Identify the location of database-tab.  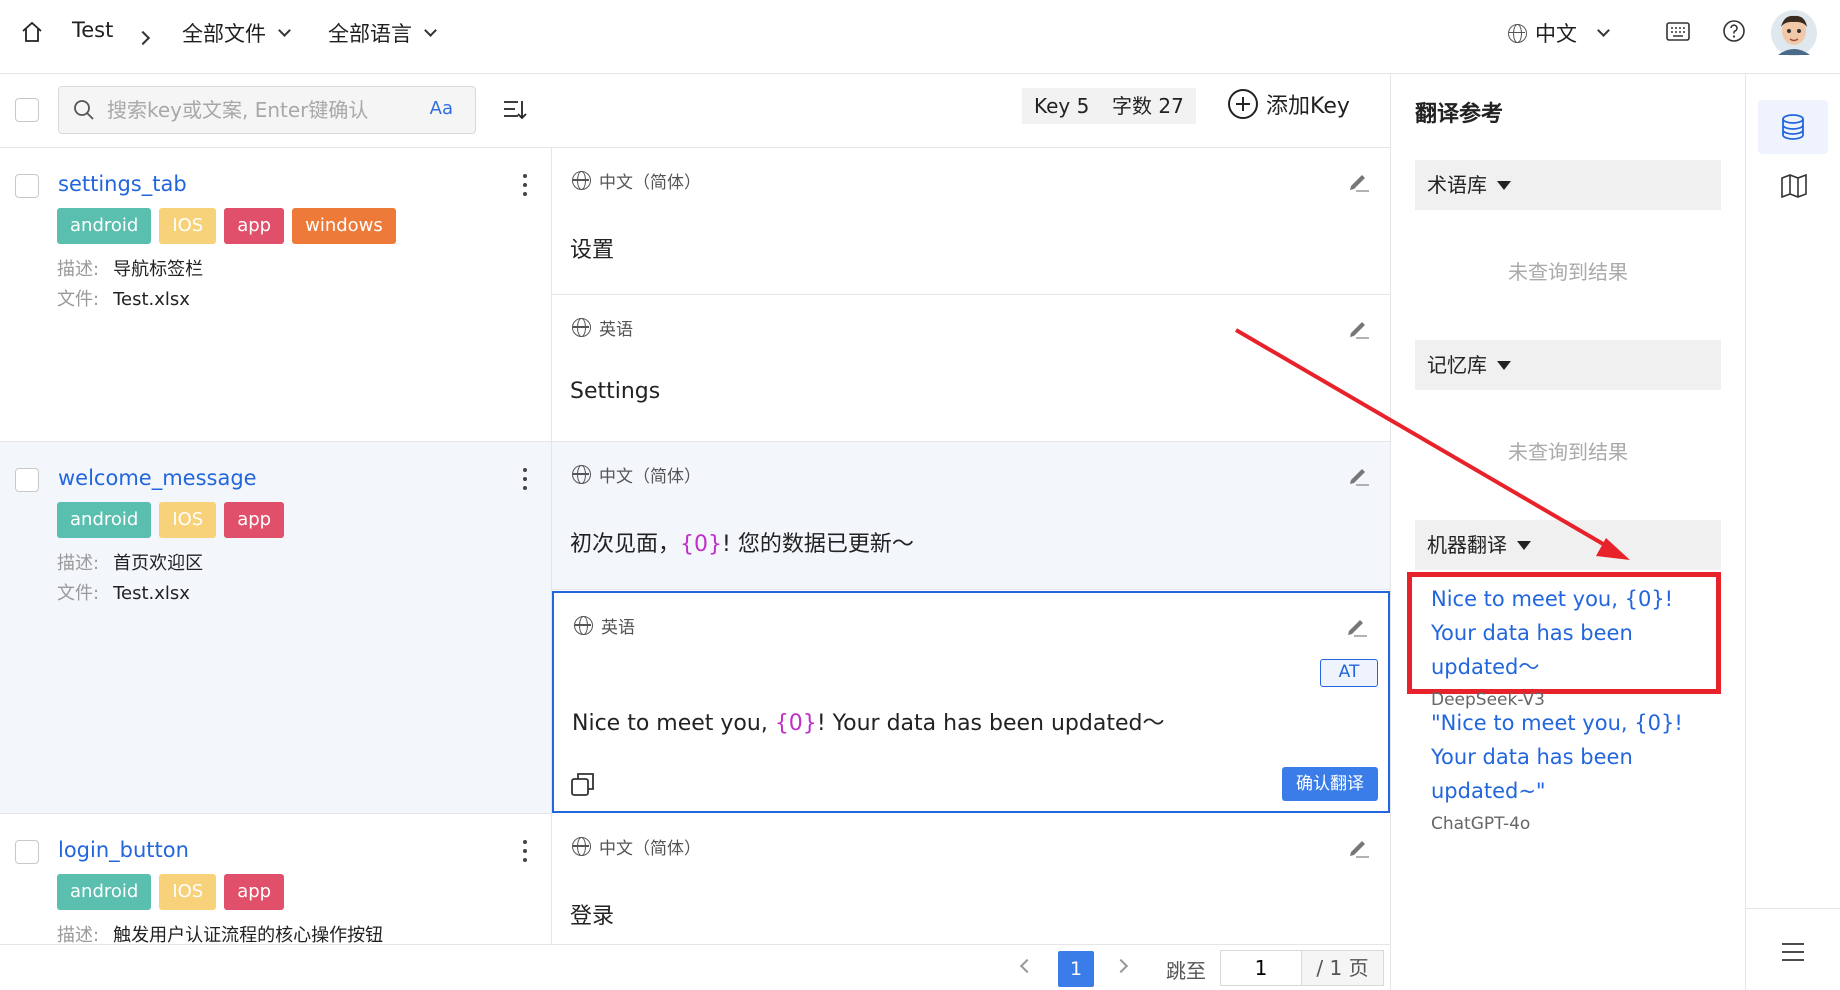
(1793, 127).